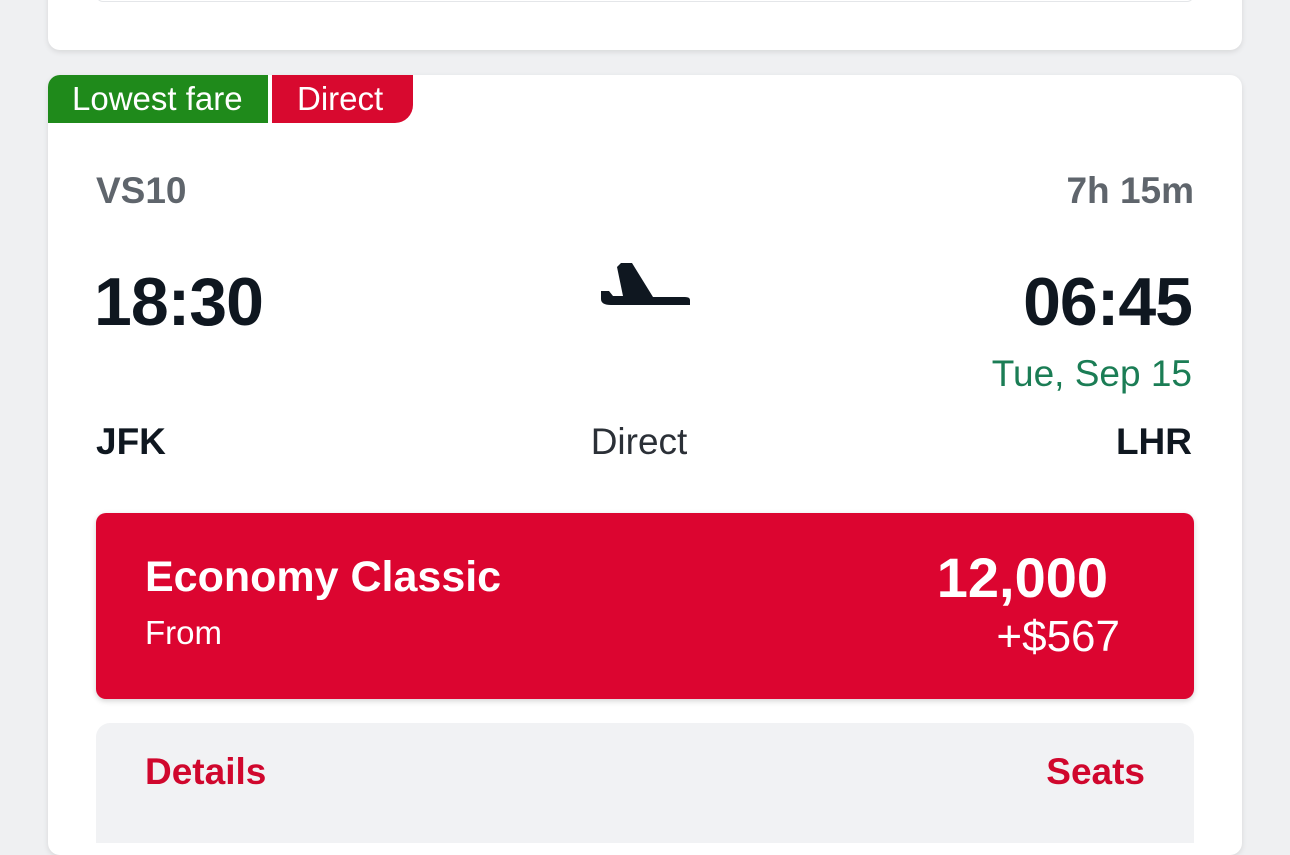  I want to click on stops-label: Direct, so click(639, 441).